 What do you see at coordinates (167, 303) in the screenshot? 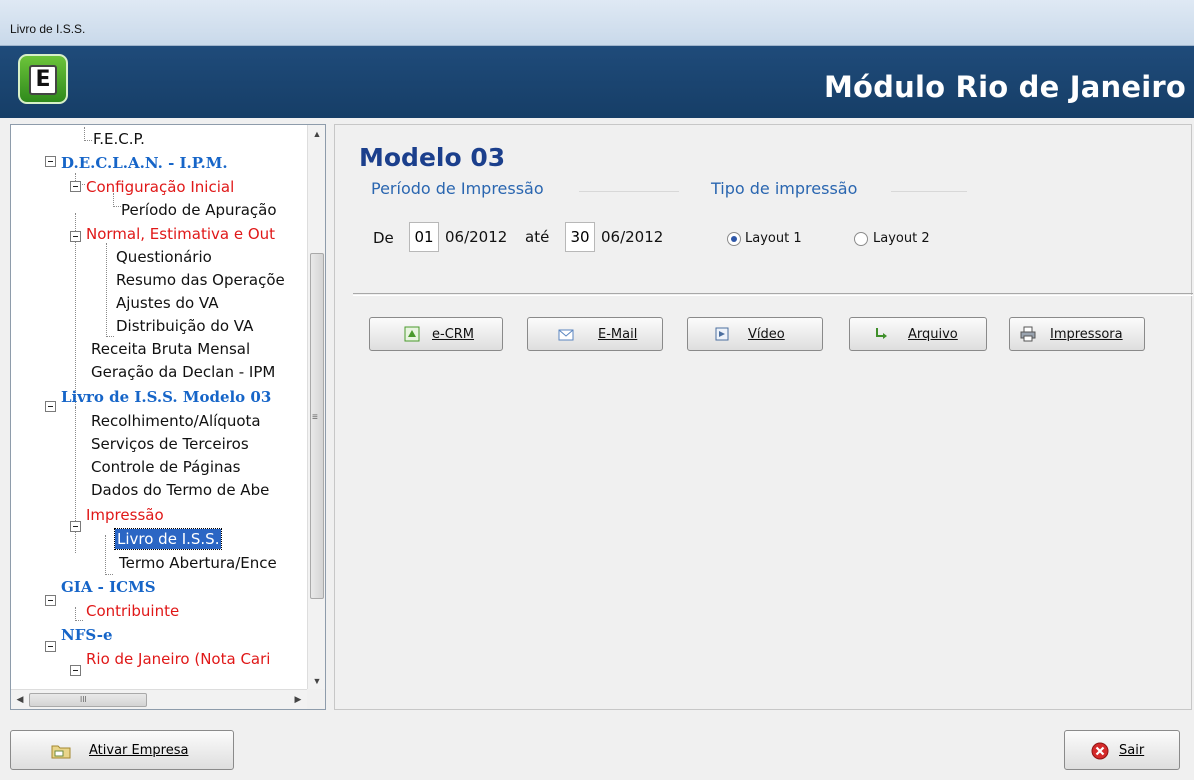
I see `tree-item-ajustes-va: Ajustes do VA` at bounding box center [167, 303].